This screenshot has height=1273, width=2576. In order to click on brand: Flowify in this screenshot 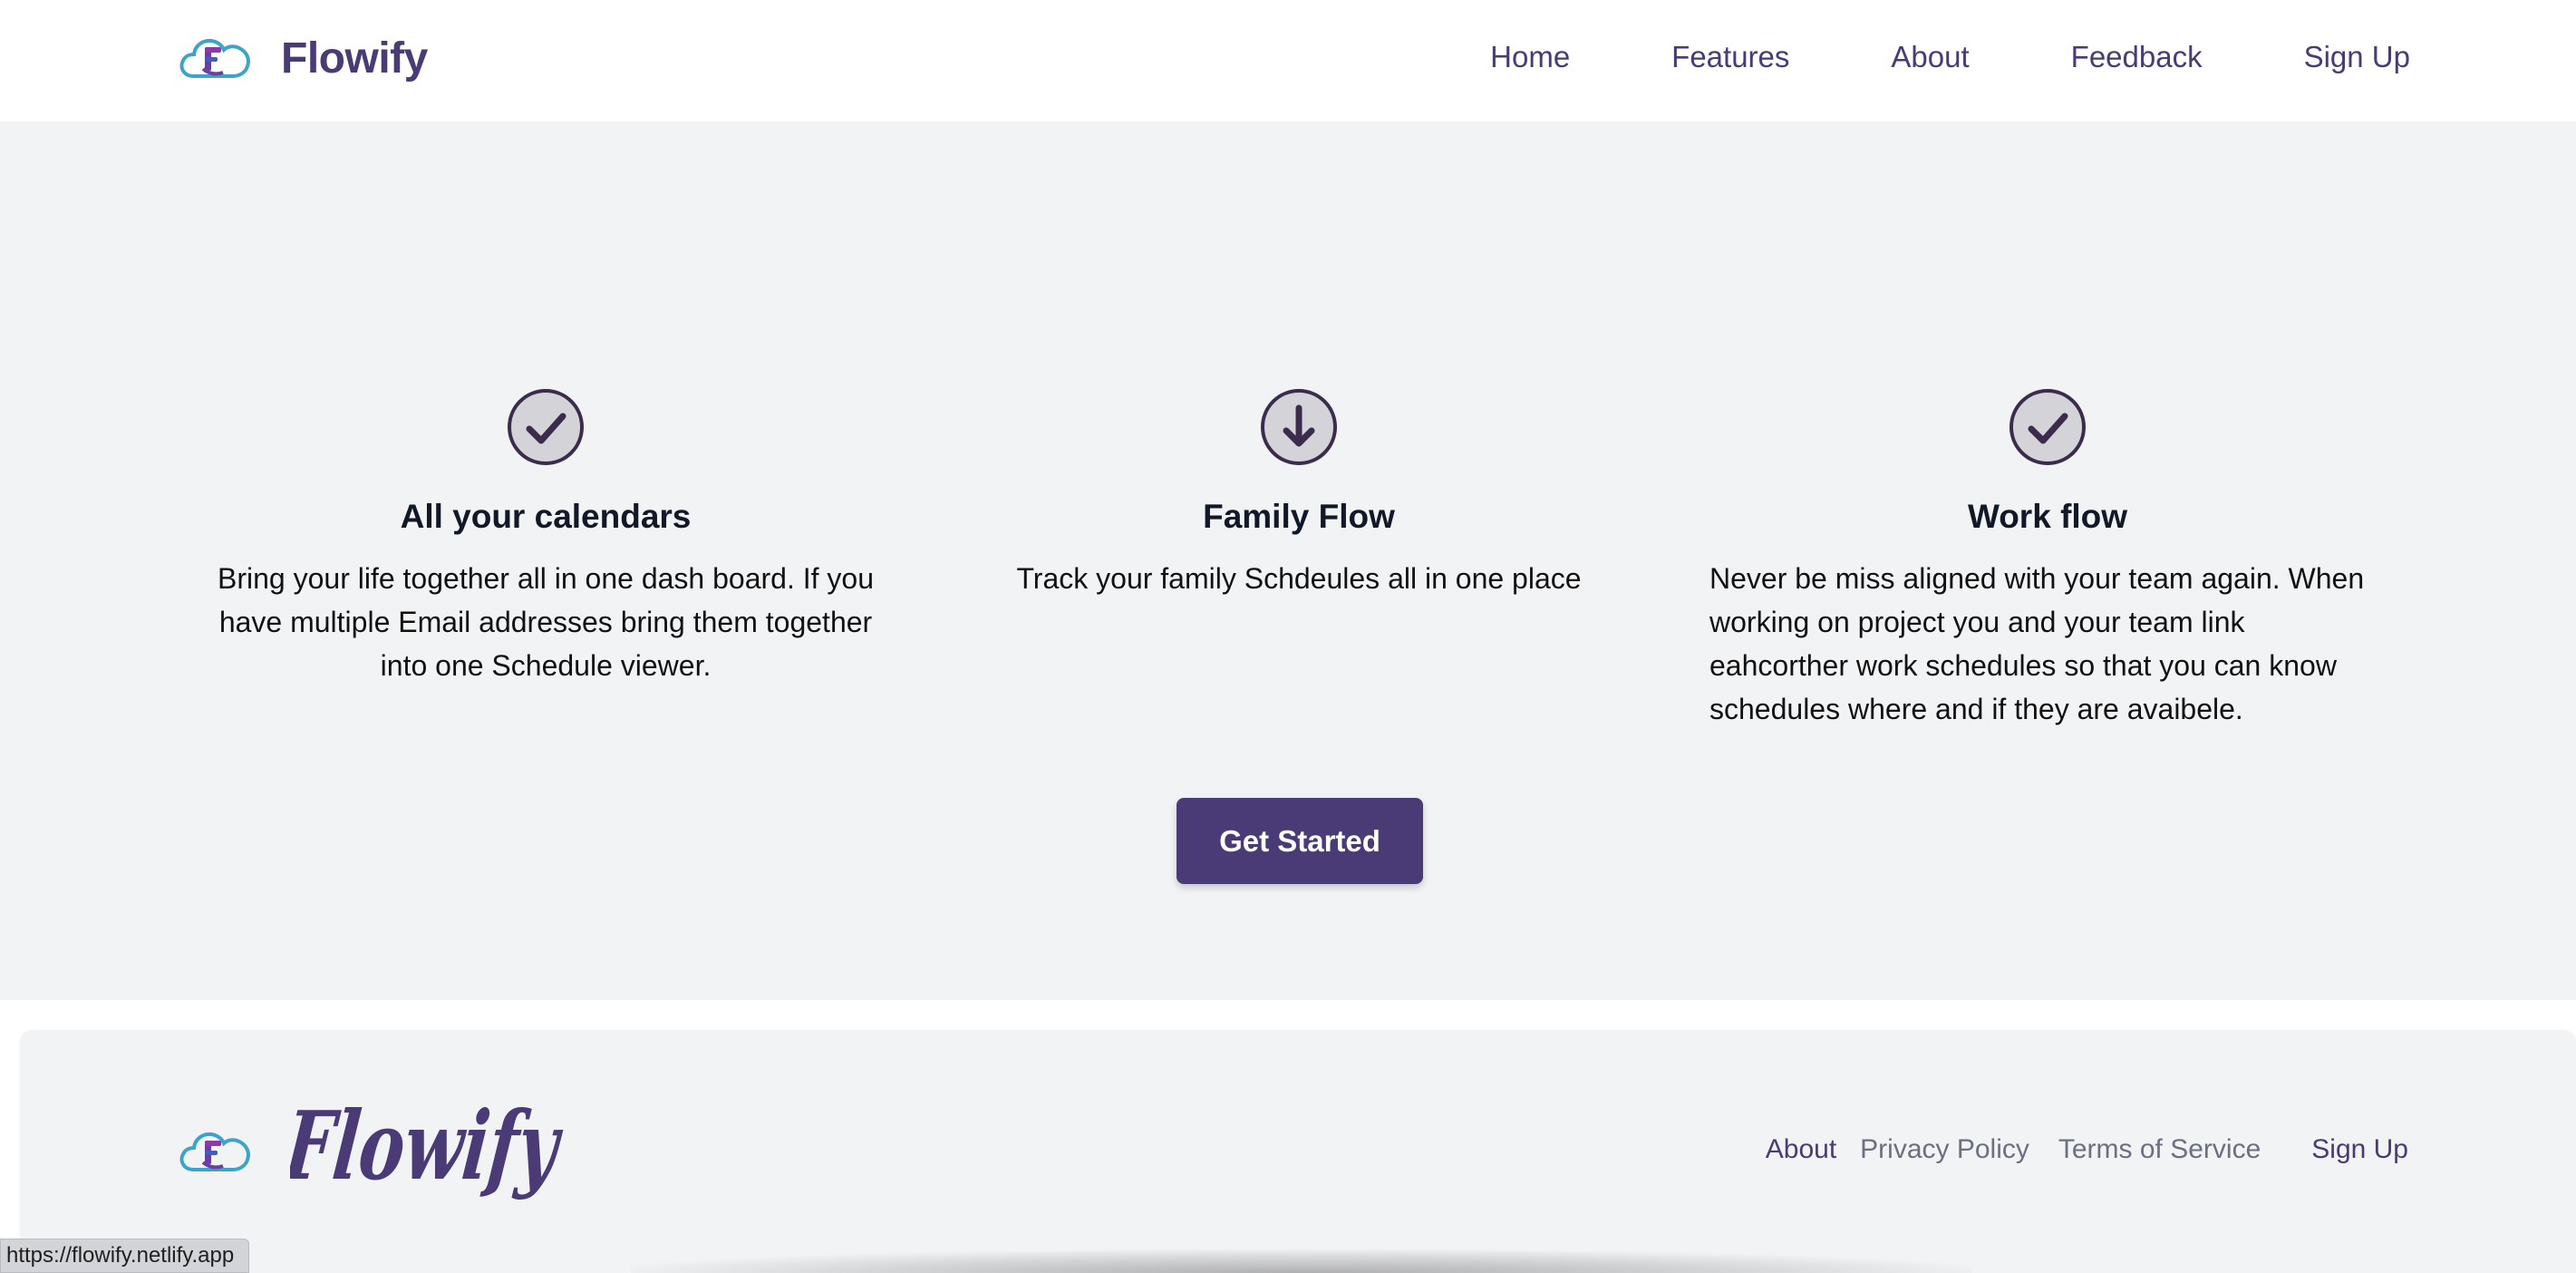, I will do `click(302, 58)`.